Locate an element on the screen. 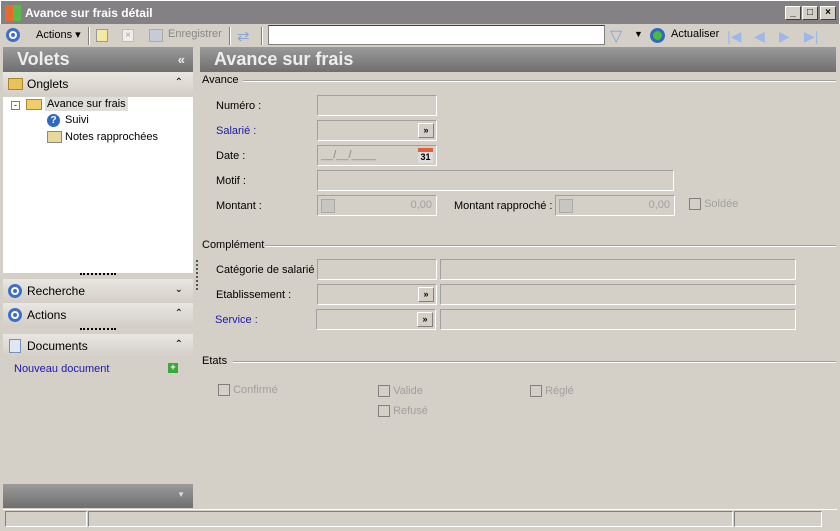 The width and height of the screenshot is (840, 531). title-bar: Avance sur frais détail _ □ × is located at coordinates (420, 12).